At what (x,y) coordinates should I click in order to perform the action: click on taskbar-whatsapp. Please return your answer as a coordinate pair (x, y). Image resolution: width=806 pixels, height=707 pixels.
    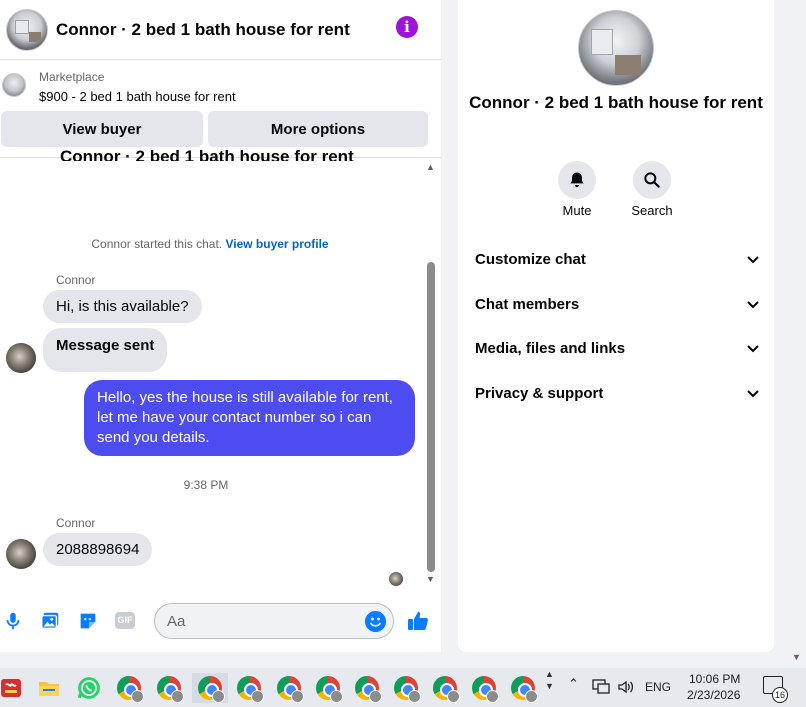
    Looking at the image, I should click on (89, 688).